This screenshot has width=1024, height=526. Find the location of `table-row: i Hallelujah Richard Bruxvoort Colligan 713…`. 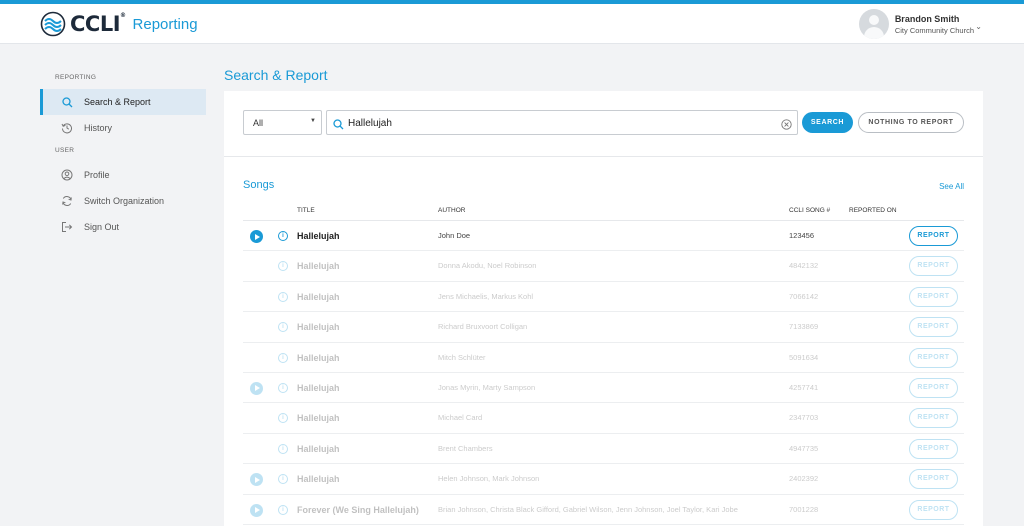

table-row: i Hallelujah Richard Bruxvoort Colligan 713… is located at coordinates (603, 327).